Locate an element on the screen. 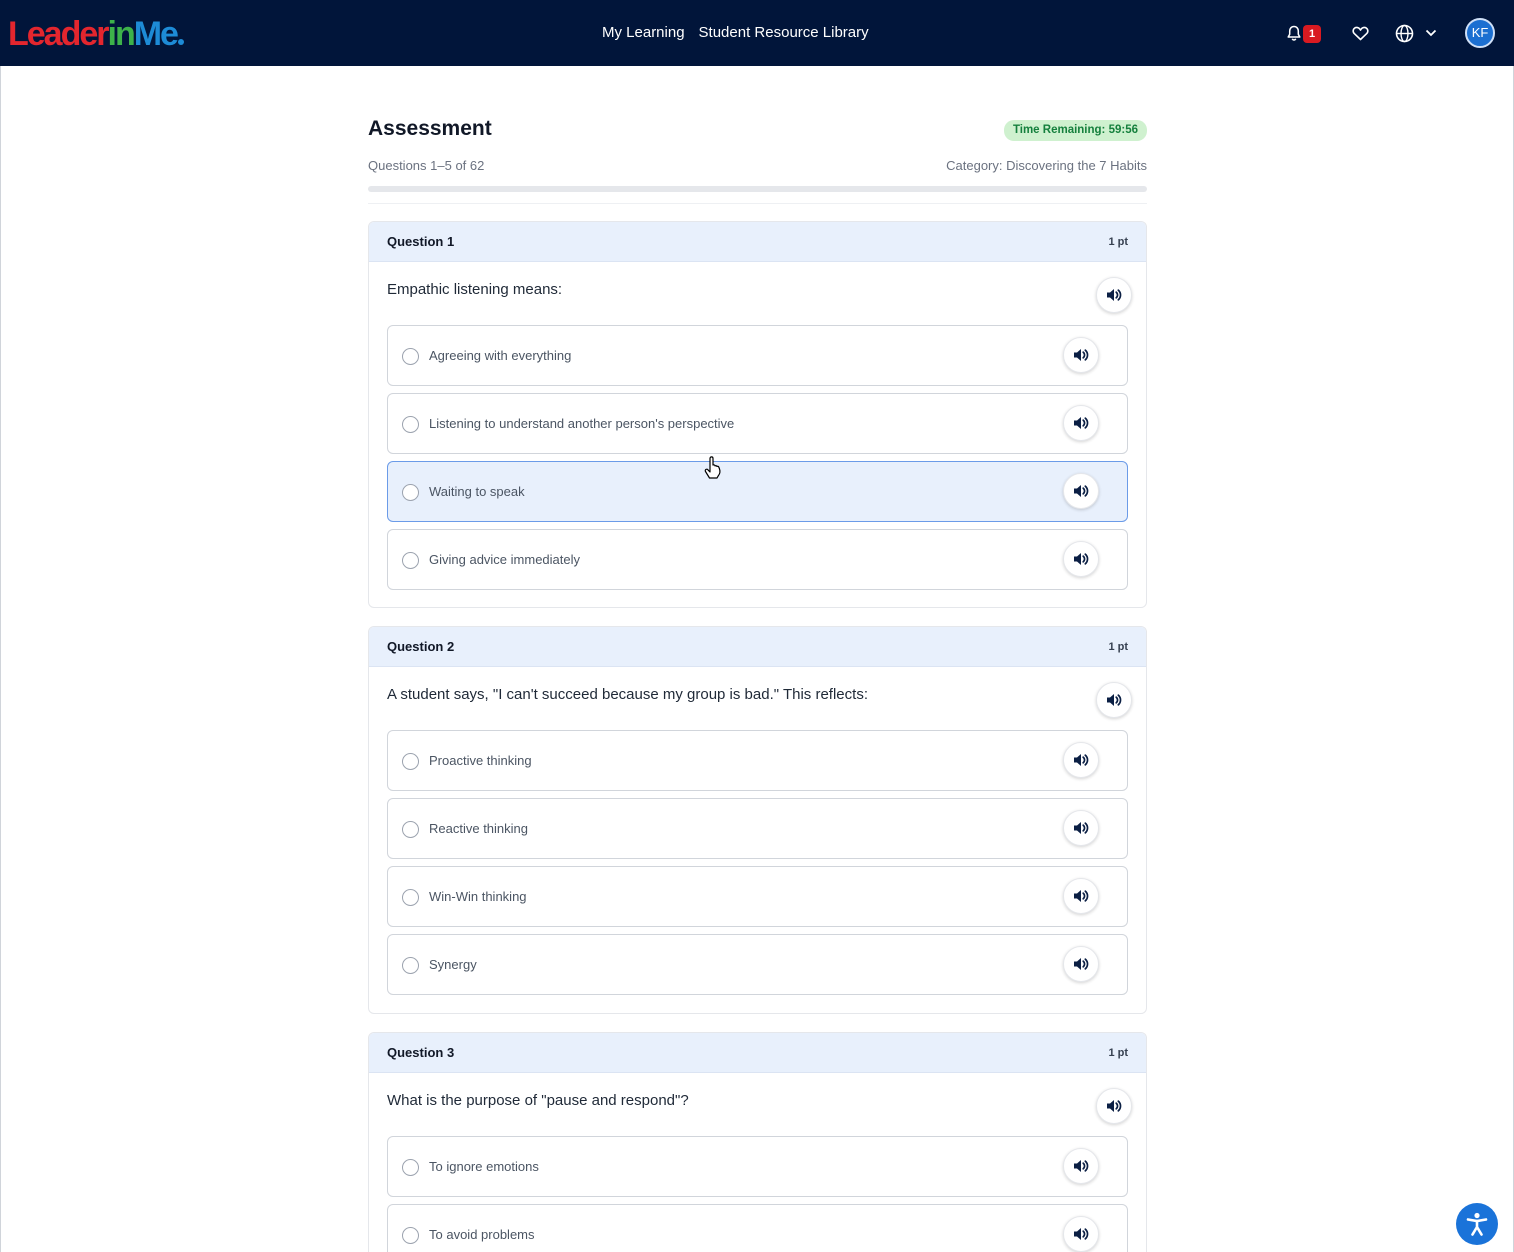 Image resolution: width=1514 pixels, height=1252 pixels. answer-option-text: Agreeing with everything is located at coordinates (500, 355).